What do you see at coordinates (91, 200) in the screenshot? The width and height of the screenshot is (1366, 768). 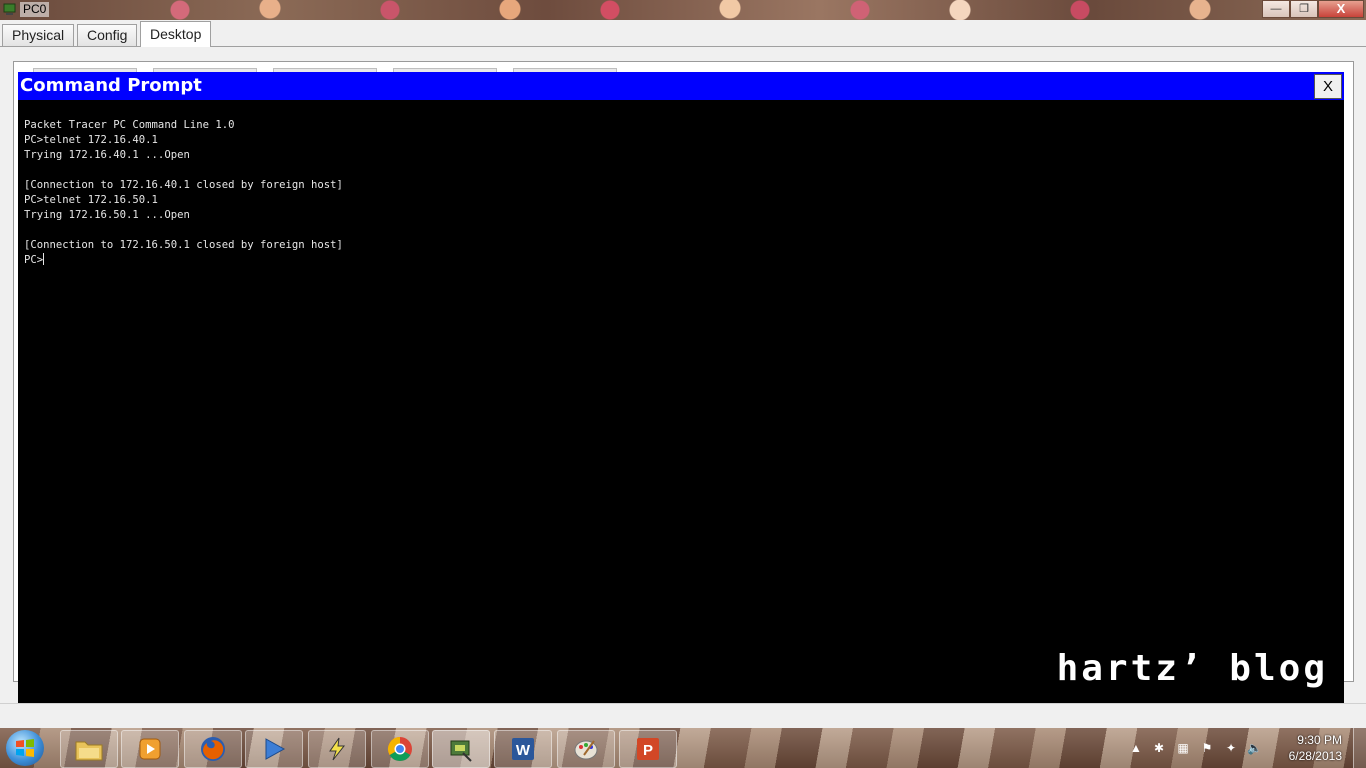 I see `terminal-line: PC>telnet 172.16.50.1` at bounding box center [91, 200].